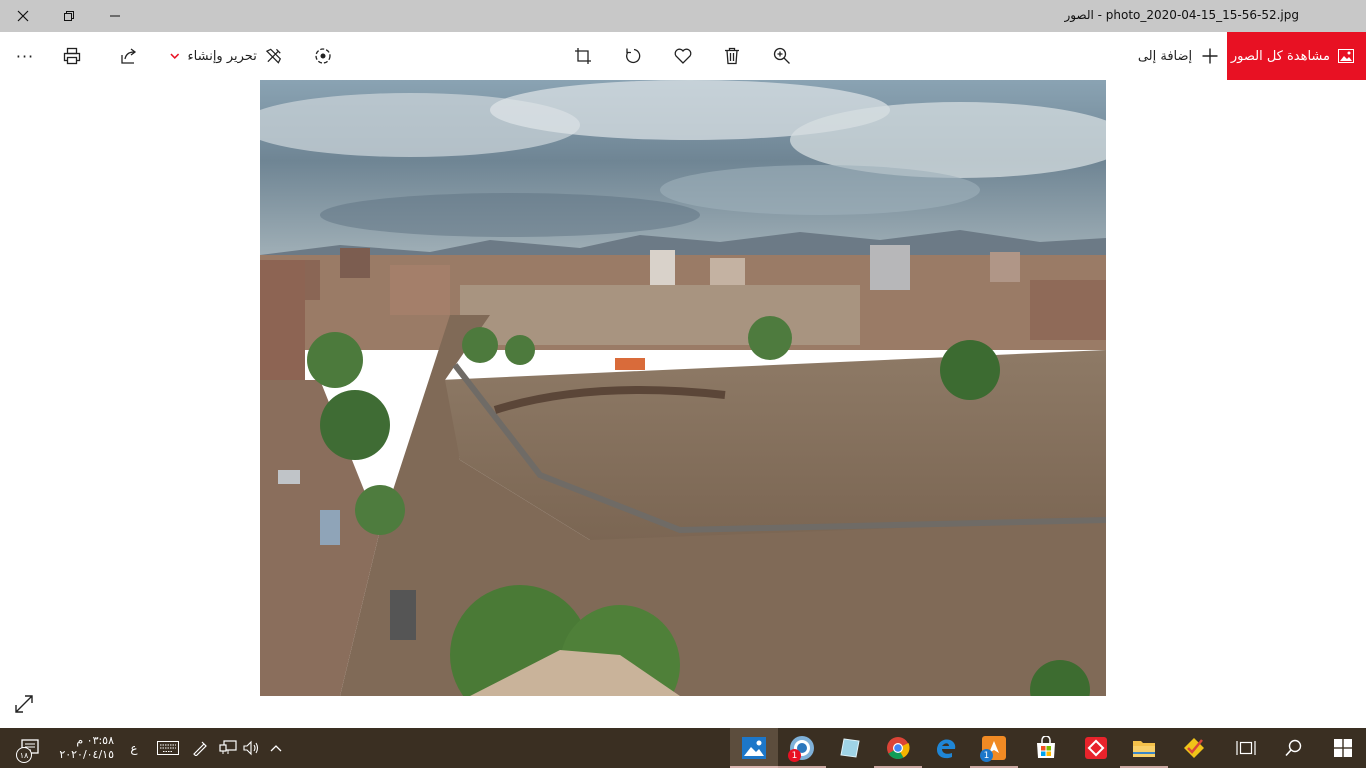  Describe the element at coordinates (1165, 56) in the screenshot. I see `add-to-label: إضافة إلى` at that location.